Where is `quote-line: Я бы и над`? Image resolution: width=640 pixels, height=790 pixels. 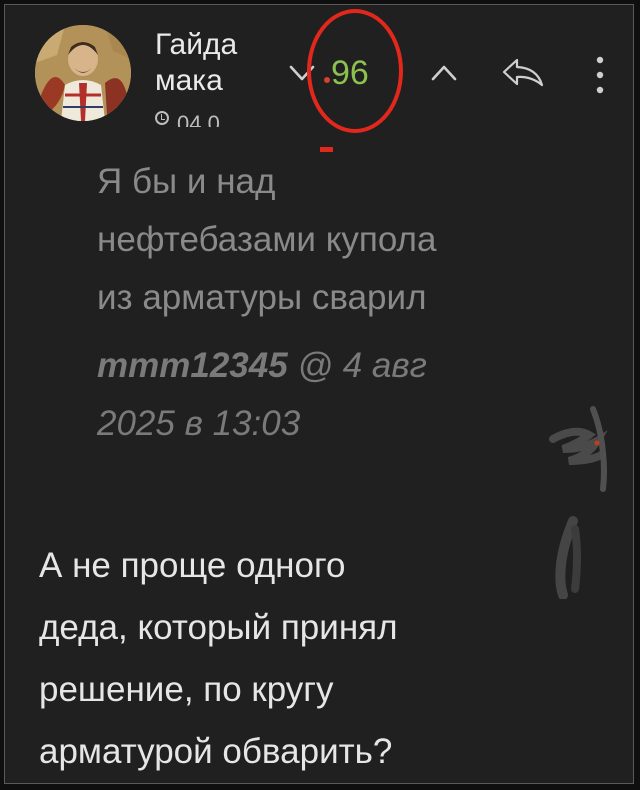
quote-line: Я бы и над is located at coordinates (186, 181).